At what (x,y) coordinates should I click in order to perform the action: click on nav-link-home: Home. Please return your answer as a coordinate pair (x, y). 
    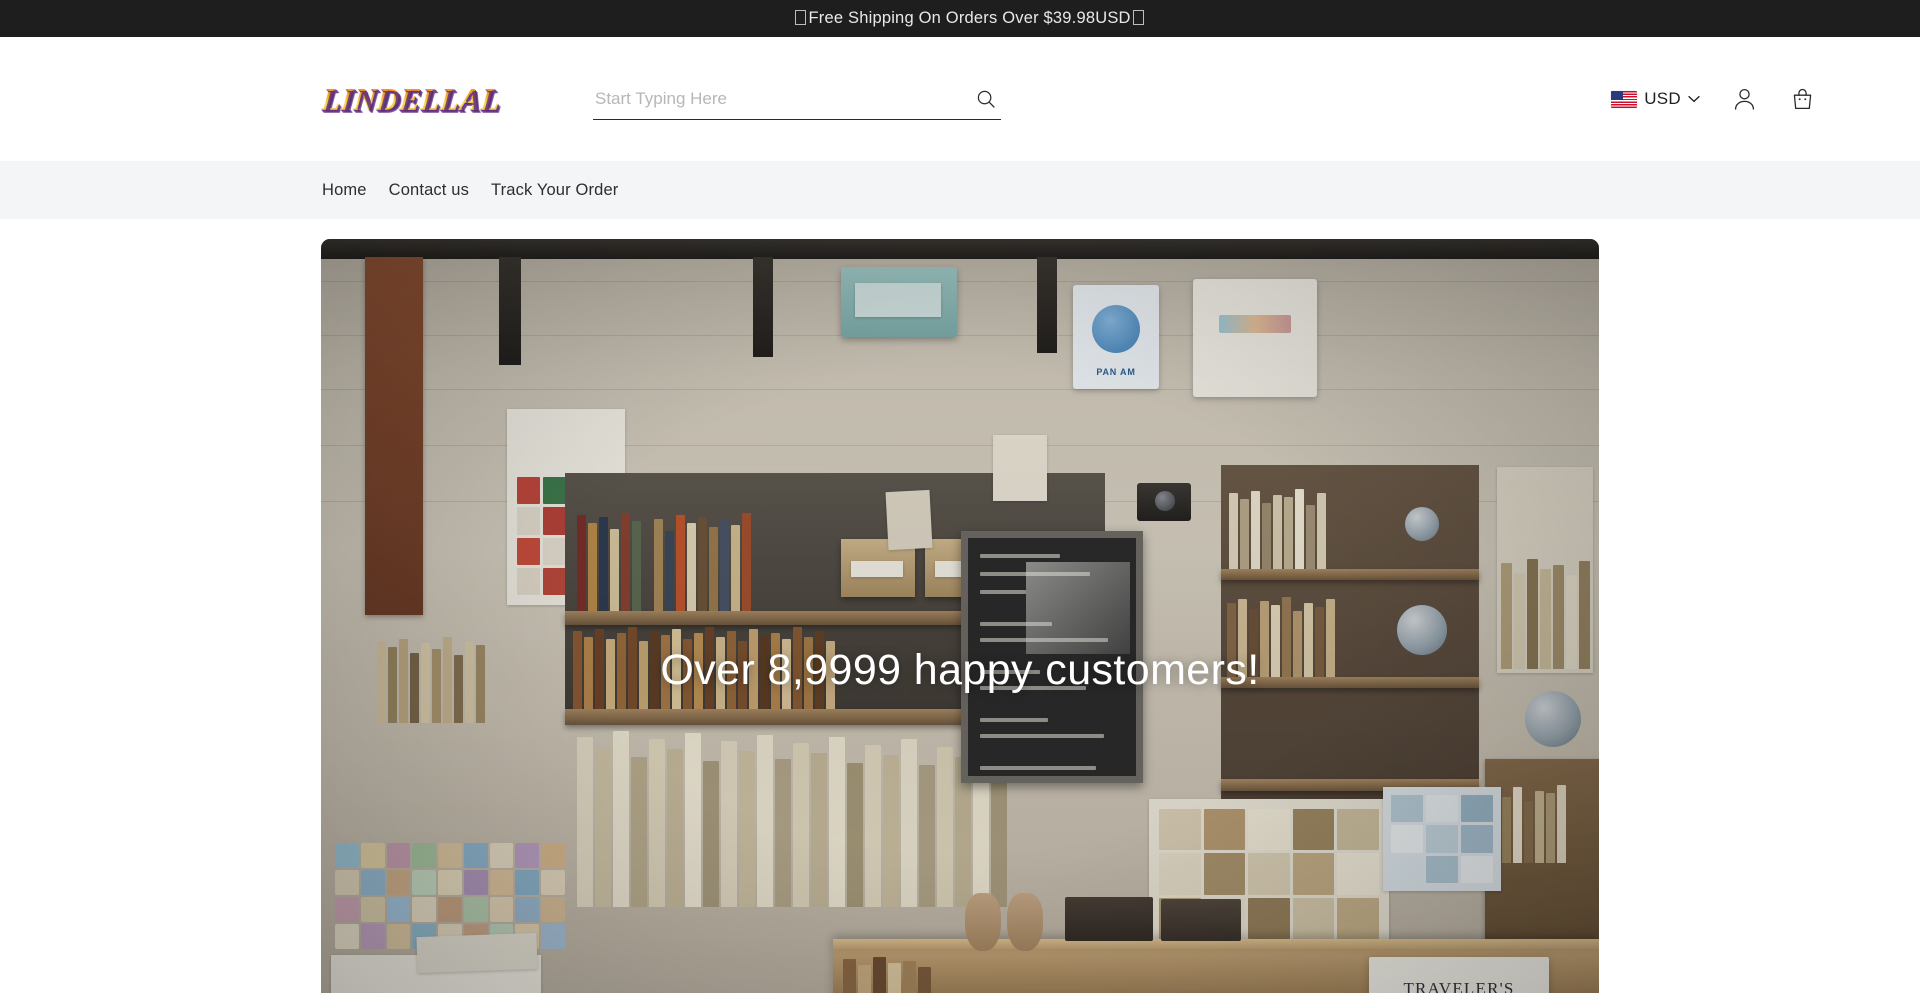
    Looking at the image, I should click on (344, 190).